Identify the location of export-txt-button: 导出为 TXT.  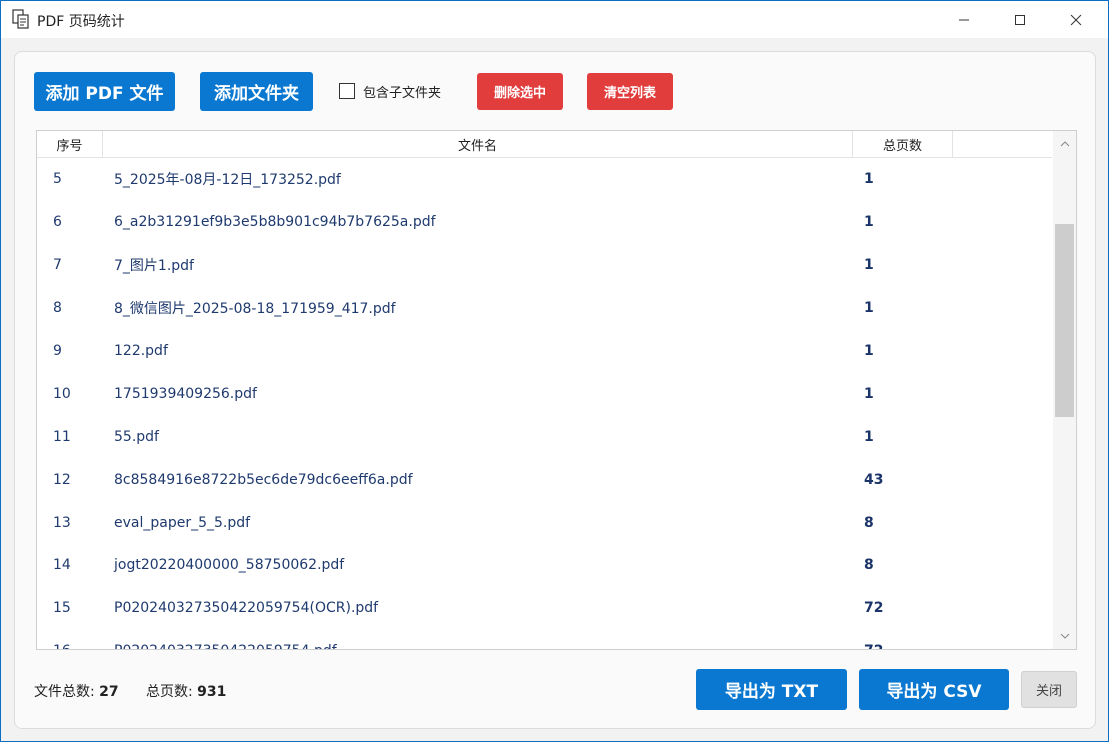
(771, 689).